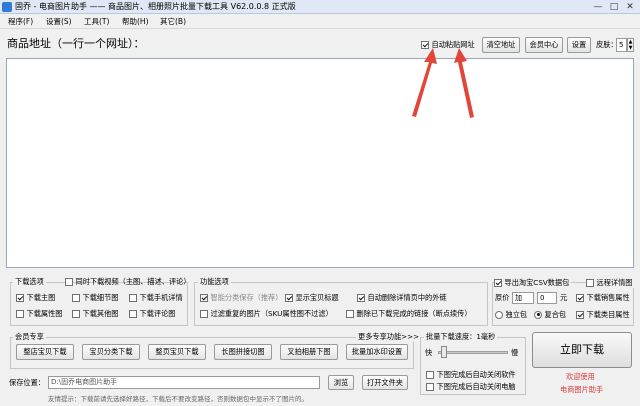 The height and width of the screenshot is (406, 640). What do you see at coordinates (516, 314) in the screenshot?
I see `single-package-label: 独立包` at bounding box center [516, 314].